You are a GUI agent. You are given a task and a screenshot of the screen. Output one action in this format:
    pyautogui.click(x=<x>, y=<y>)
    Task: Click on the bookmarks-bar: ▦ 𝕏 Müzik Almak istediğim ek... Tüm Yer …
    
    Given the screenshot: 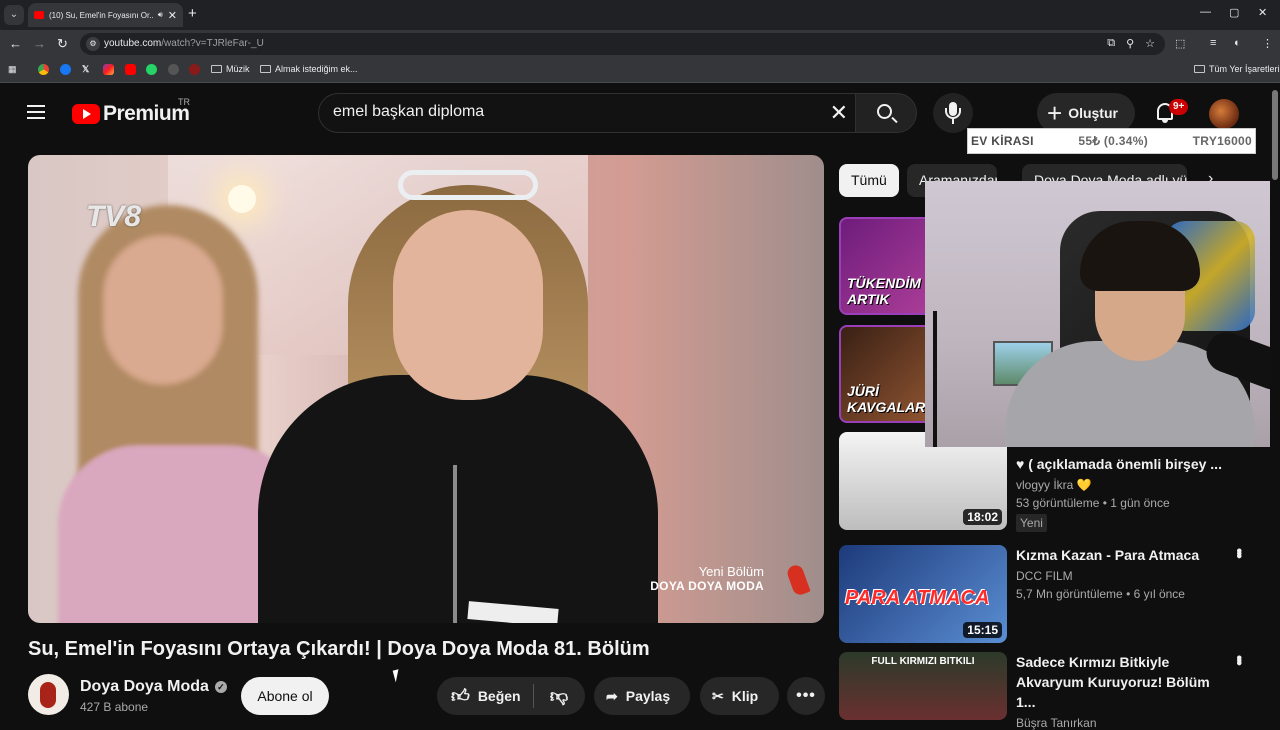 What is the action you would take?
    pyautogui.click(x=640, y=70)
    